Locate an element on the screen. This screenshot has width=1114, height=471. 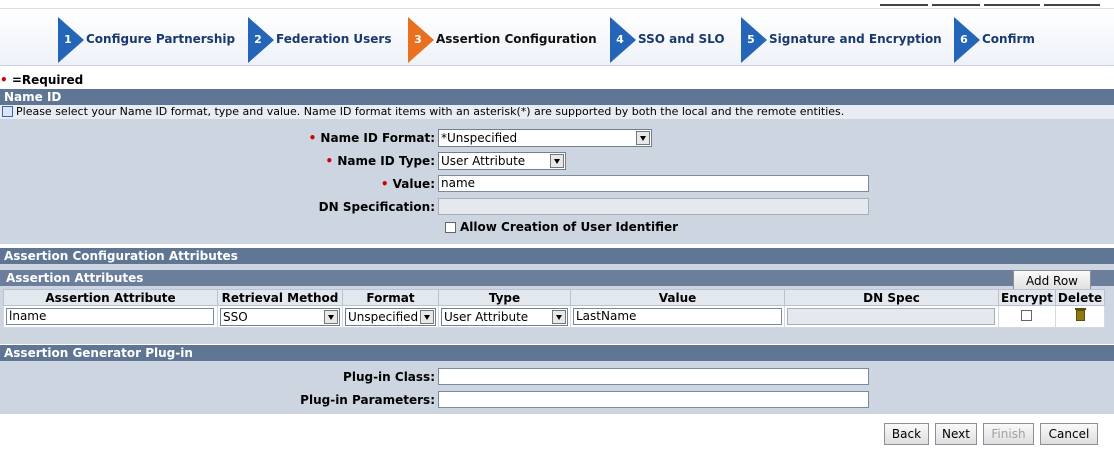
step-number: 1 is located at coordinates (68, 39).